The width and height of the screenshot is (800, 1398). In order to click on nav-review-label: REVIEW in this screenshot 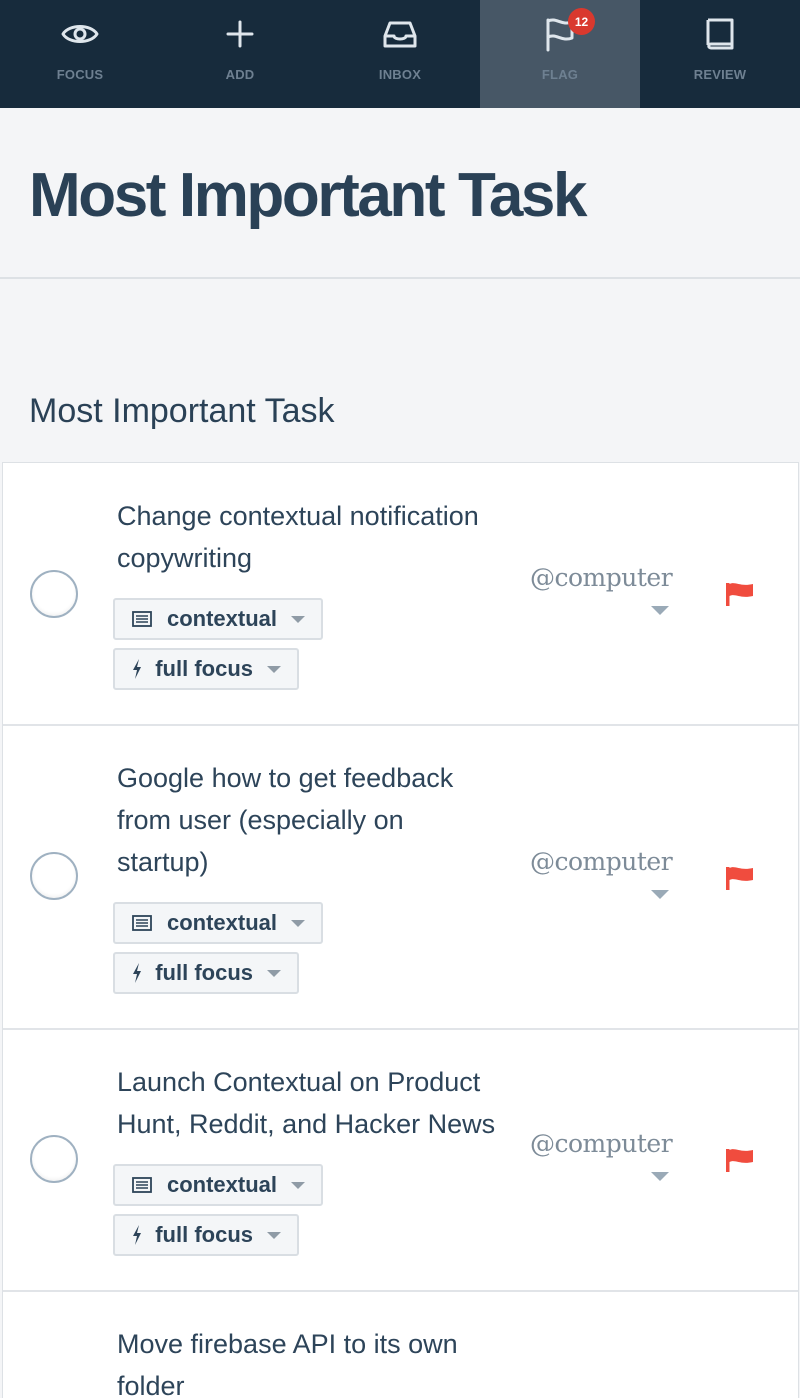, I will do `click(720, 74)`.